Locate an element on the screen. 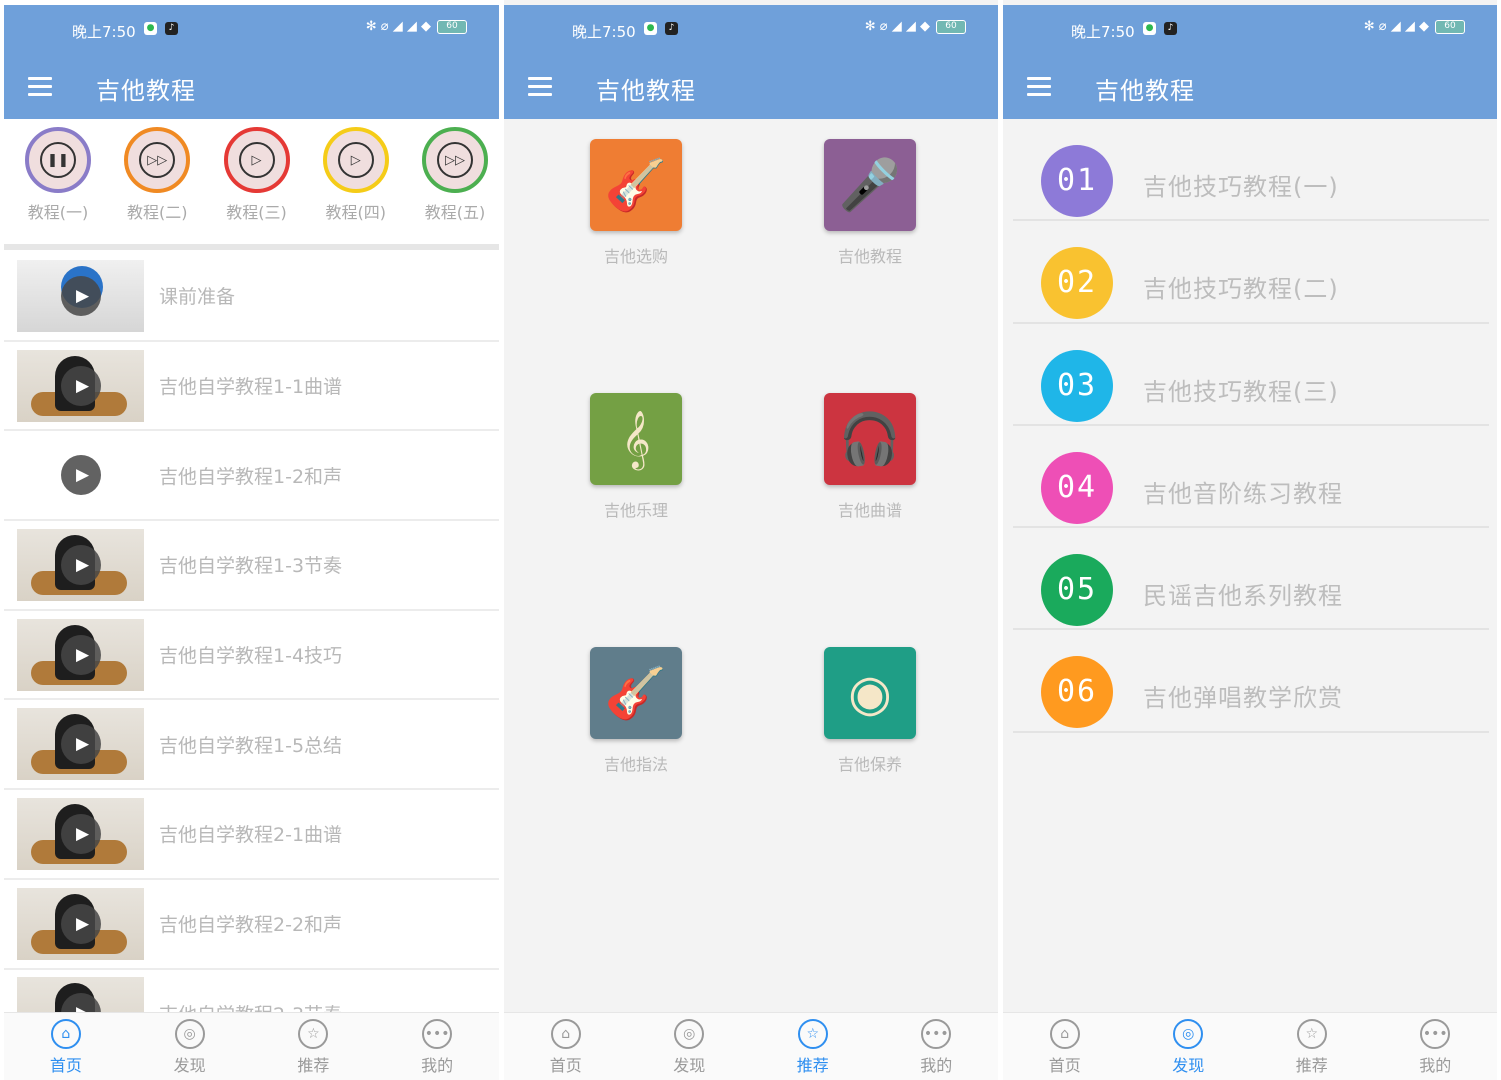 The height and width of the screenshot is (1080, 1501). chapter-button: ▷▷ 教程(二) is located at coordinates (157, 186).